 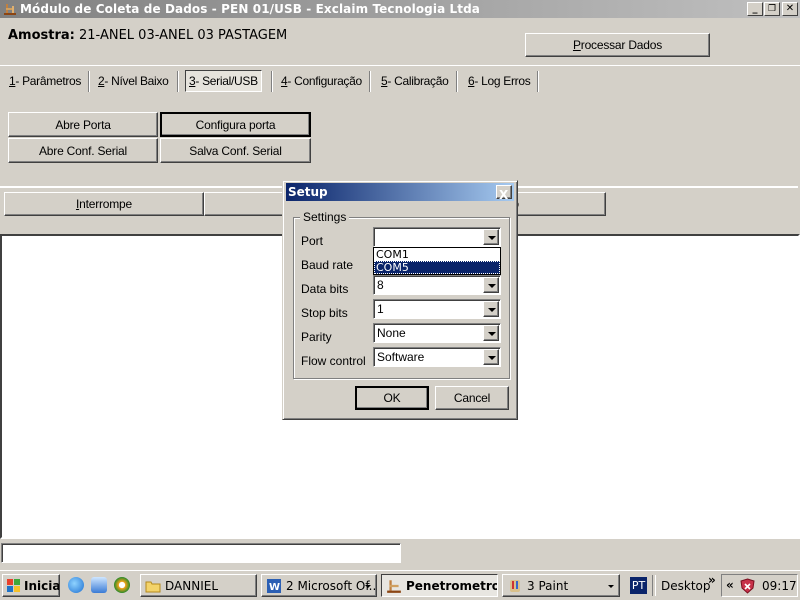 I want to click on open-serial-config-button: Abre Conf. Serial, so click(x=83, y=150).